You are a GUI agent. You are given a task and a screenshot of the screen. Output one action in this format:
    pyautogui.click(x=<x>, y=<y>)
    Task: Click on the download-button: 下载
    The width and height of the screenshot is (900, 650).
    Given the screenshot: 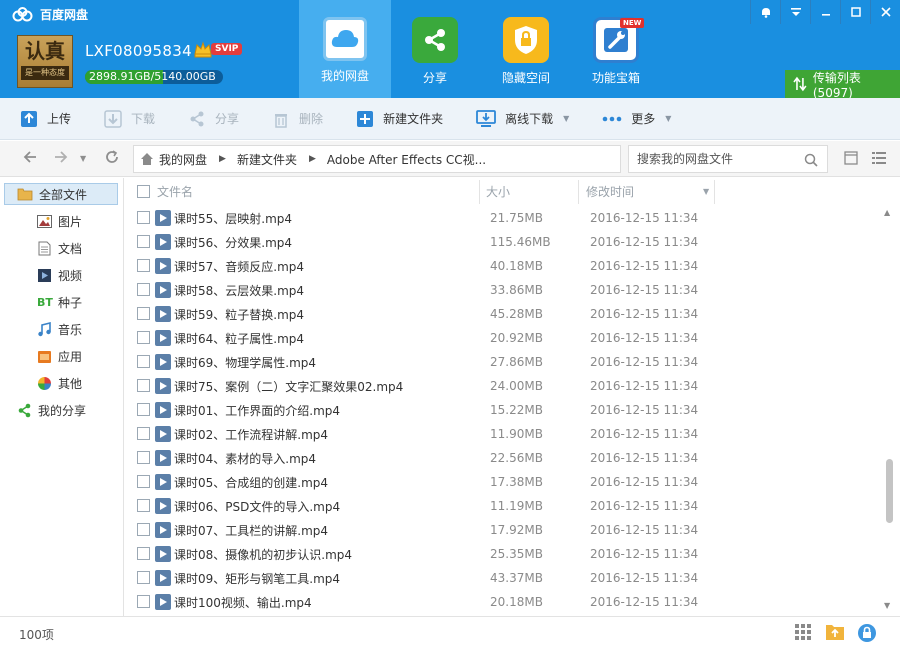 What is the action you would take?
    pyautogui.click(x=126, y=119)
    